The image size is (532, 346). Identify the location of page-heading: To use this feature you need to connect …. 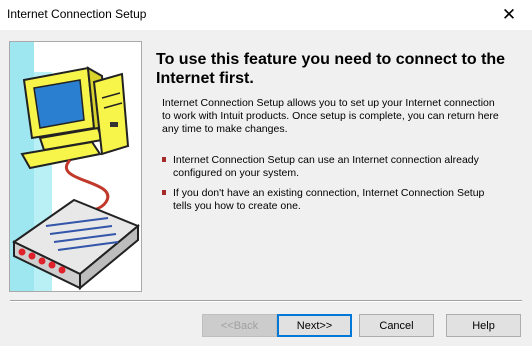
(331, 69).